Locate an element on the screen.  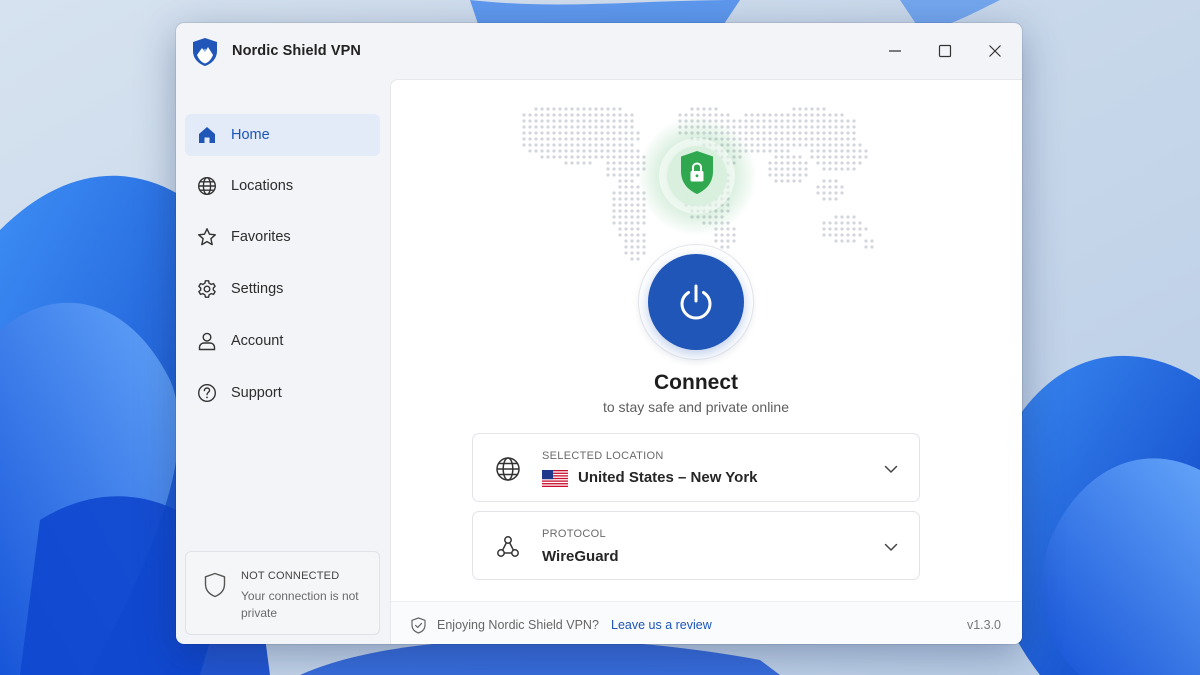
protocol-caption: PROTOCOL is located at coordinates (574, 534).